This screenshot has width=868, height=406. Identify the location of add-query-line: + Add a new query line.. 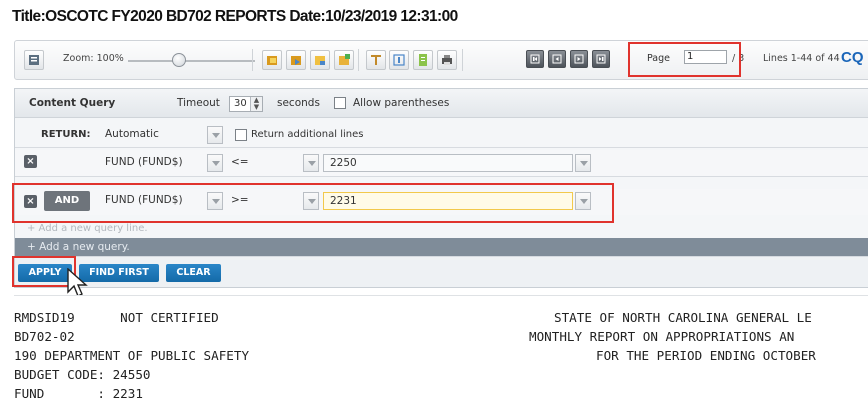
(441, 230).